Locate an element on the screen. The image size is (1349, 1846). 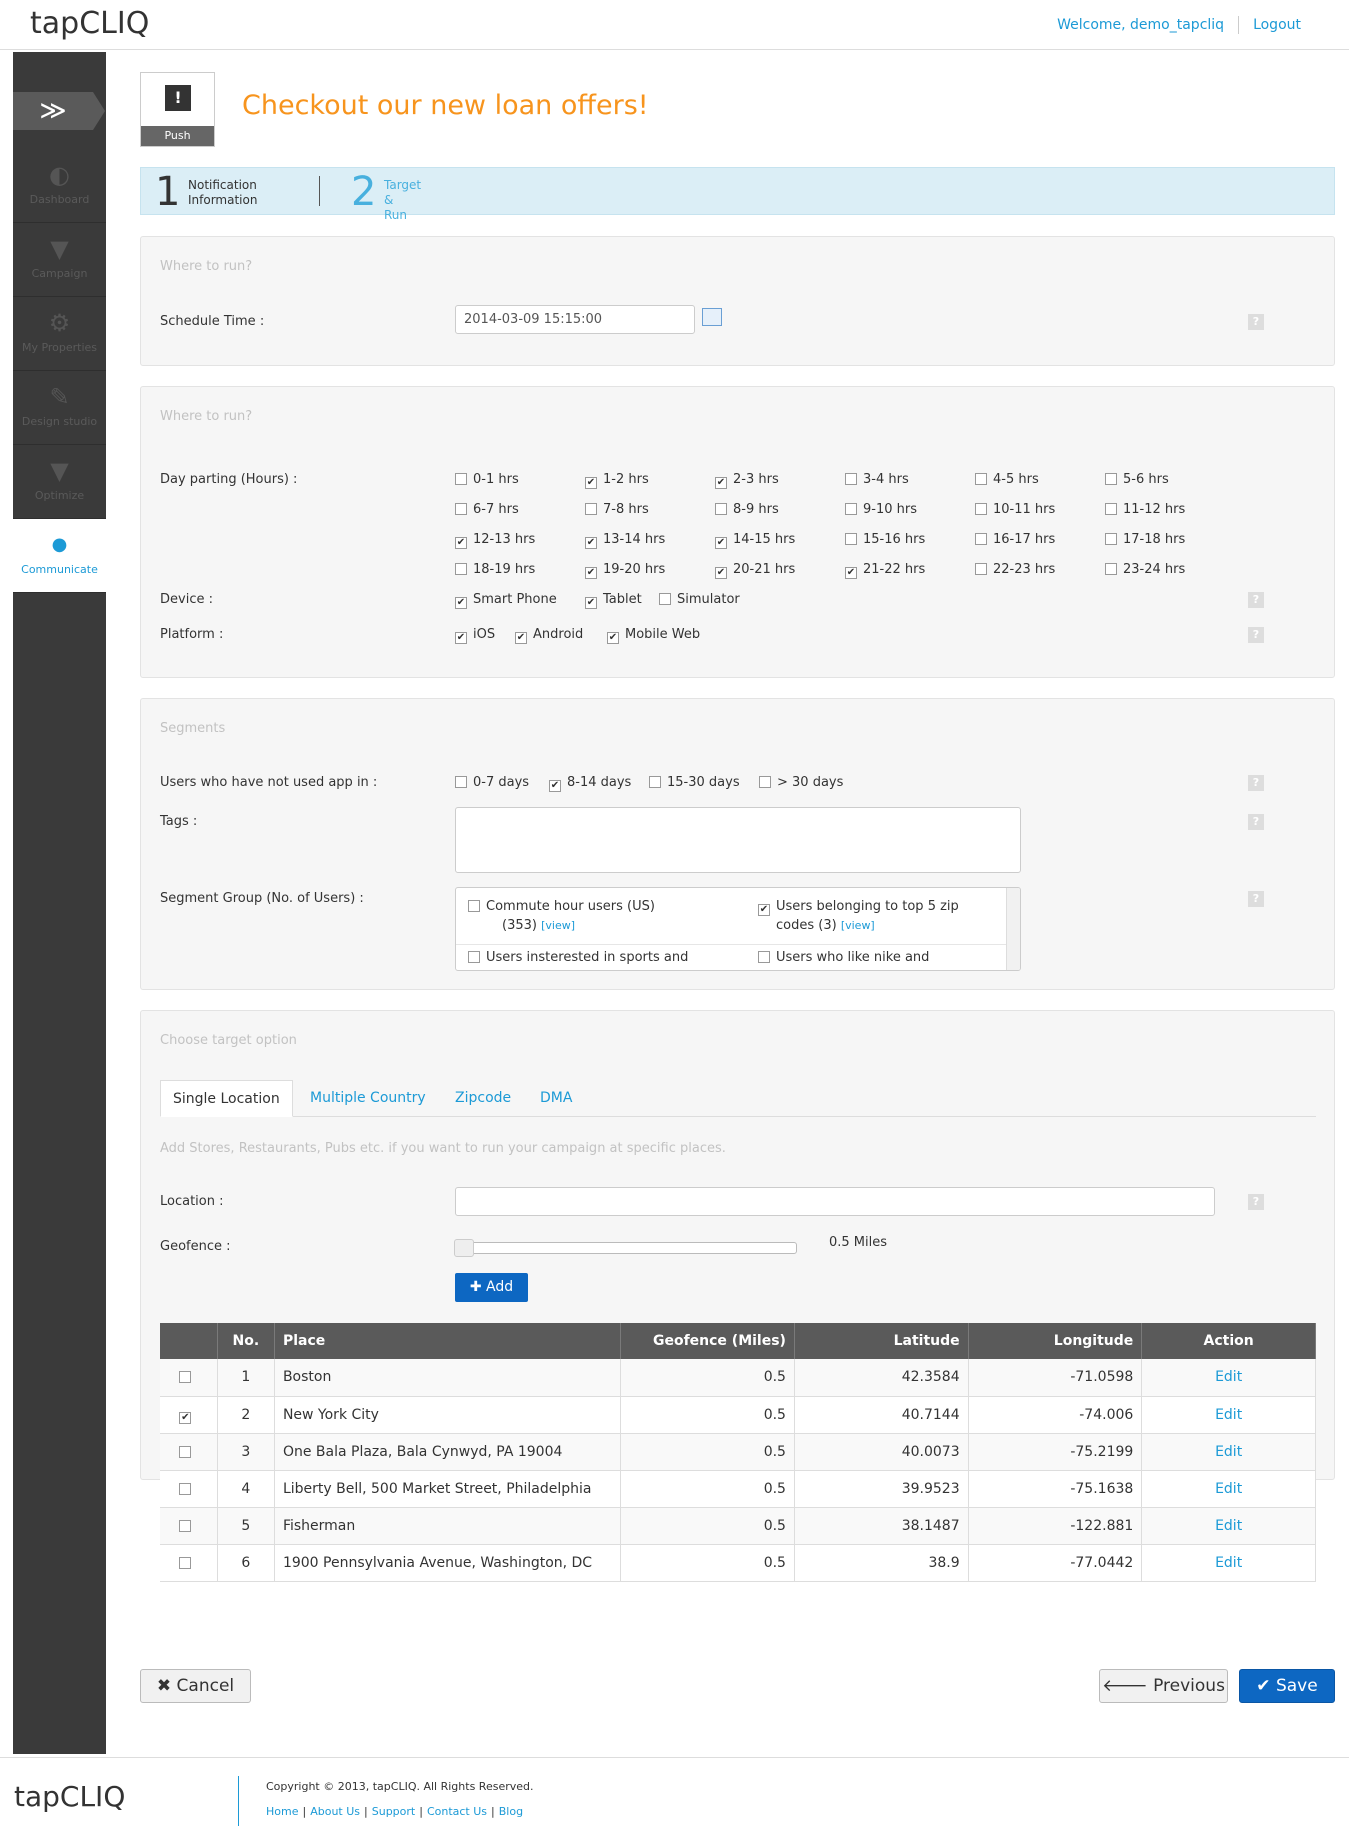
hour-checkbox: 23-24 hrs is located at coordinates (1145, 569).